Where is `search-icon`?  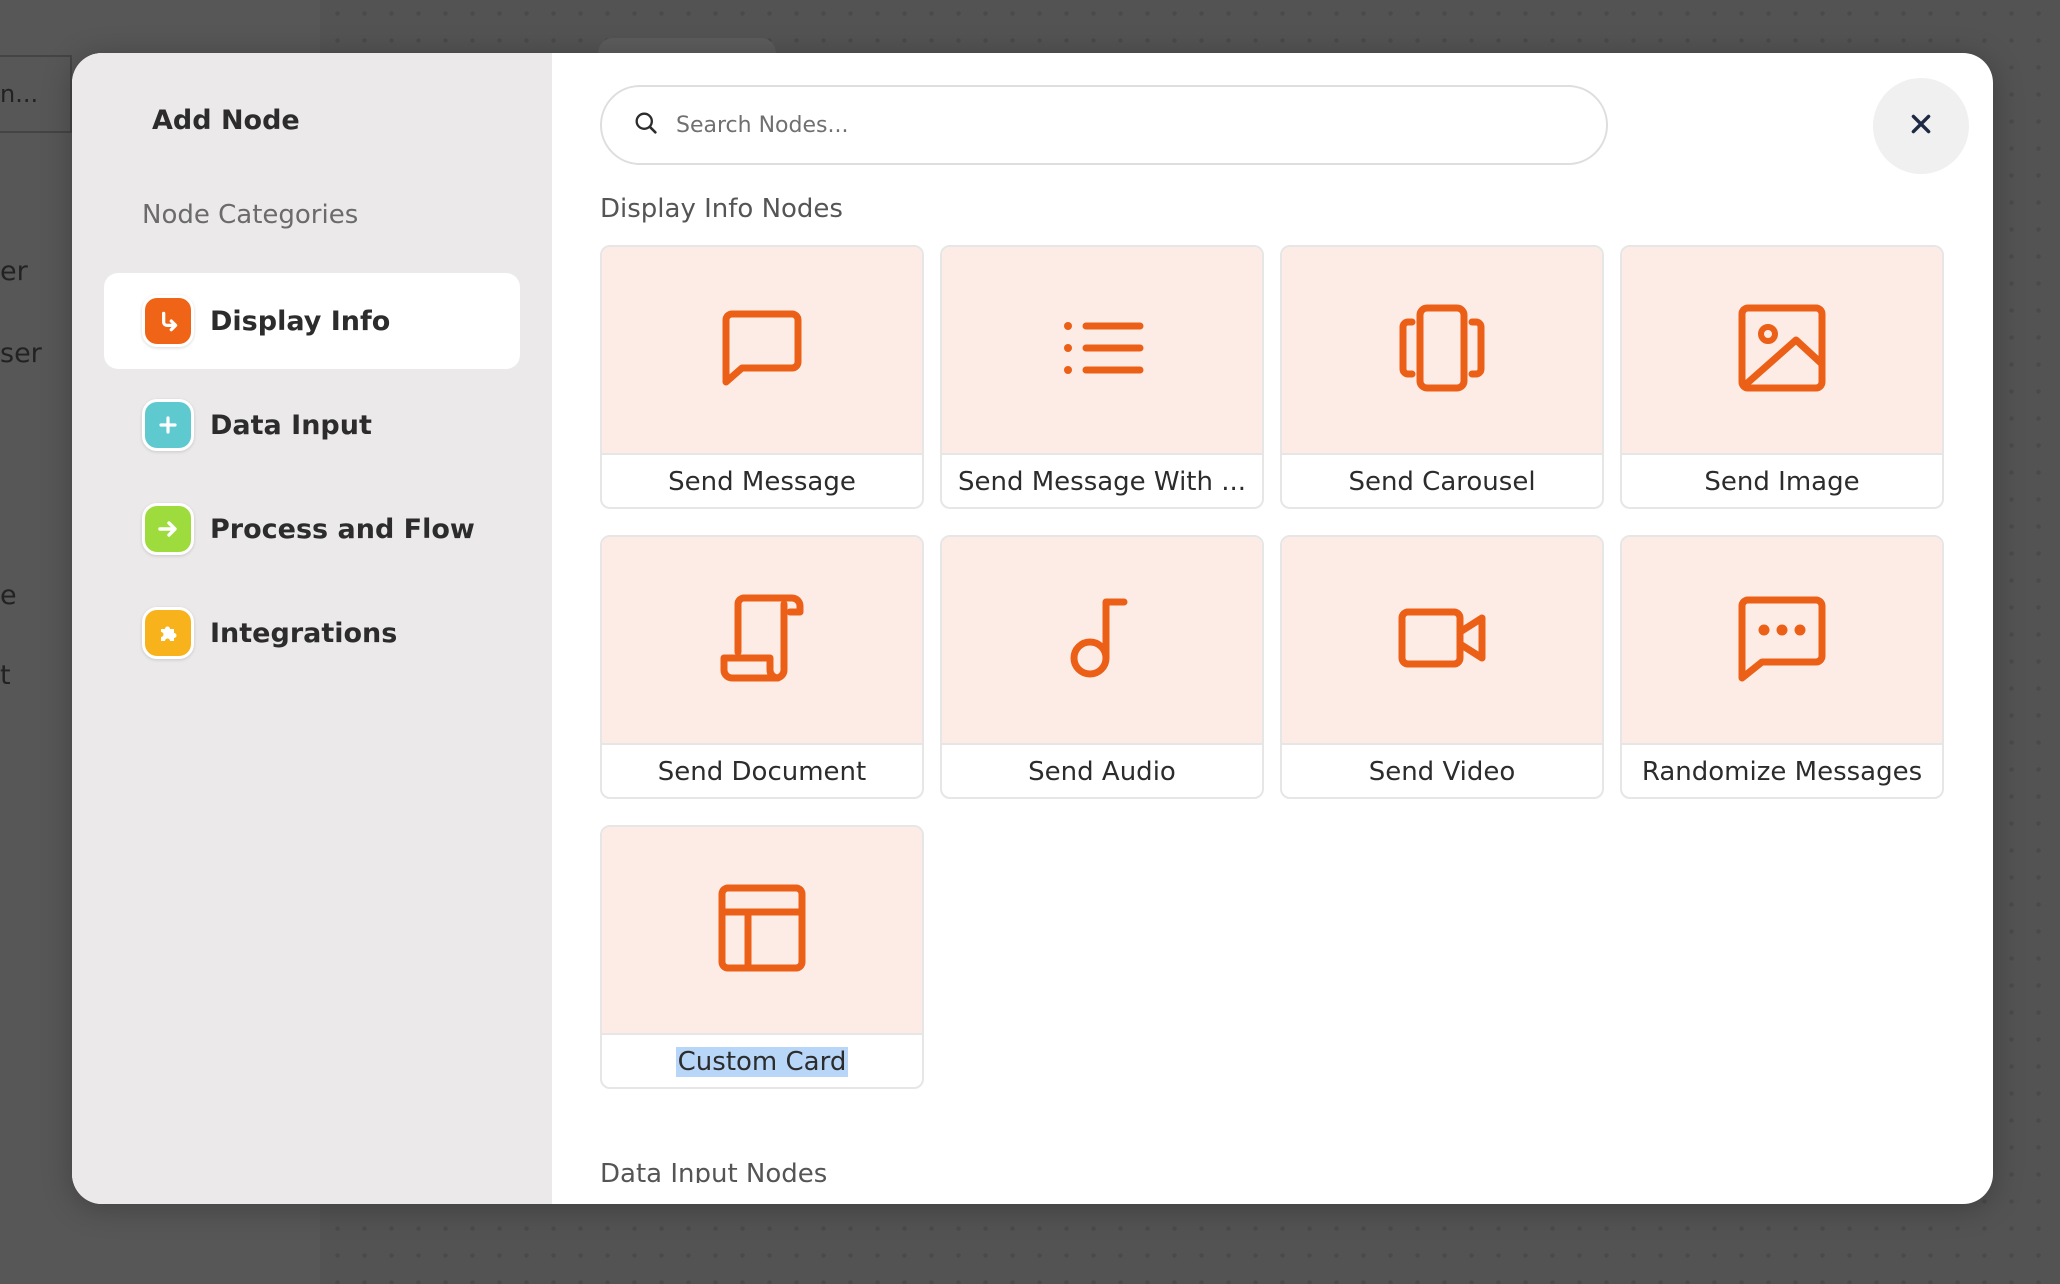 search-icon is located at coordinates (646, 125).